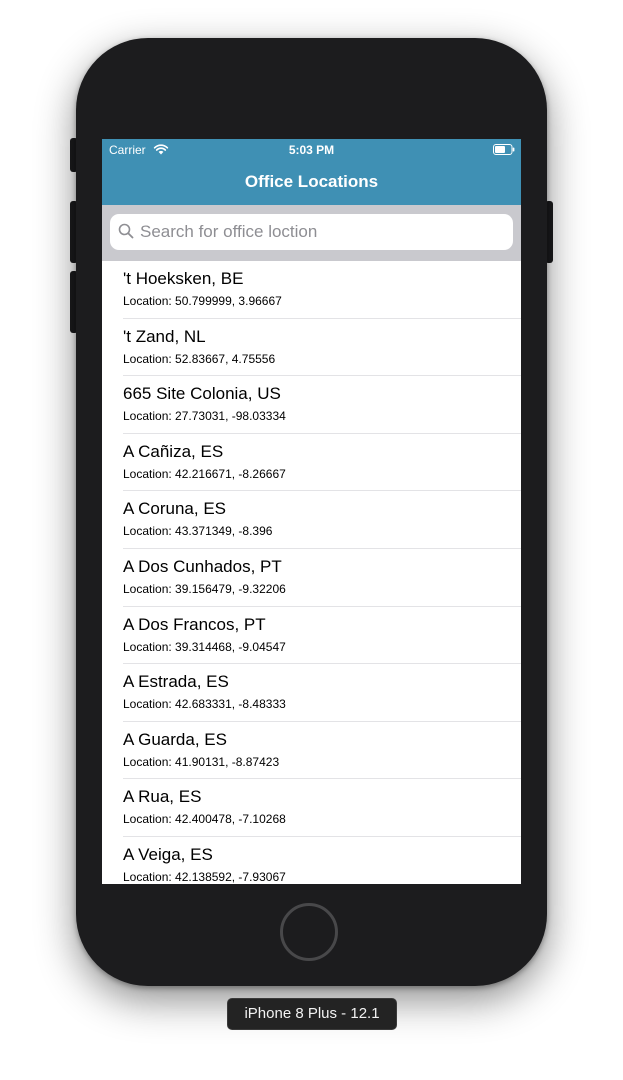  What do you see at coordinates (199, 358) in the screenshot?
I see `location-coordinates: Location: 52.83667, 4.75556` at bounding box center [199, 358].